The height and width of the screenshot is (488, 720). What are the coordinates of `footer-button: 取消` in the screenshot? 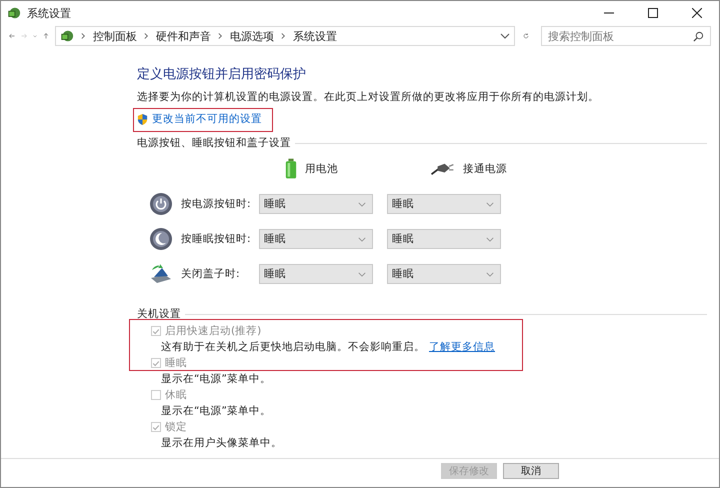 It's located at (531, 471).